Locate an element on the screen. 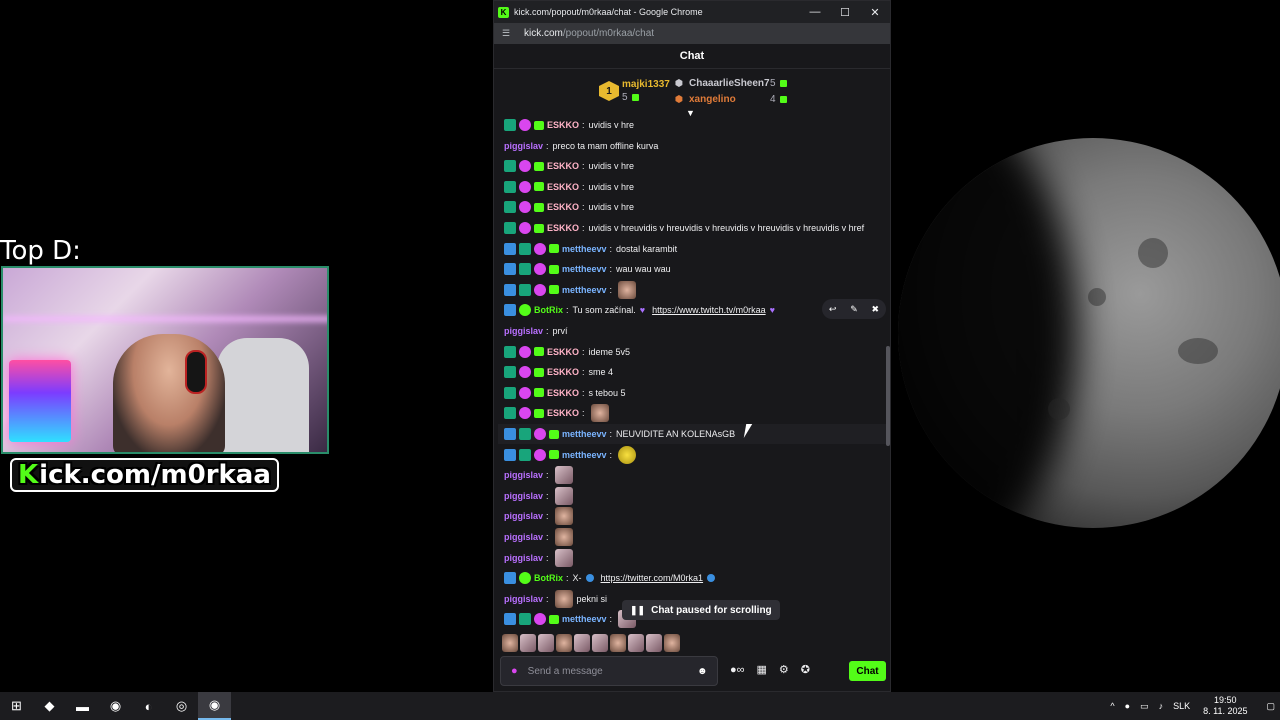 The height and width of the screenshot is (720, 1280). chat-message: ESKKO: ideme 5v5 is located at coordinates (567, 352).